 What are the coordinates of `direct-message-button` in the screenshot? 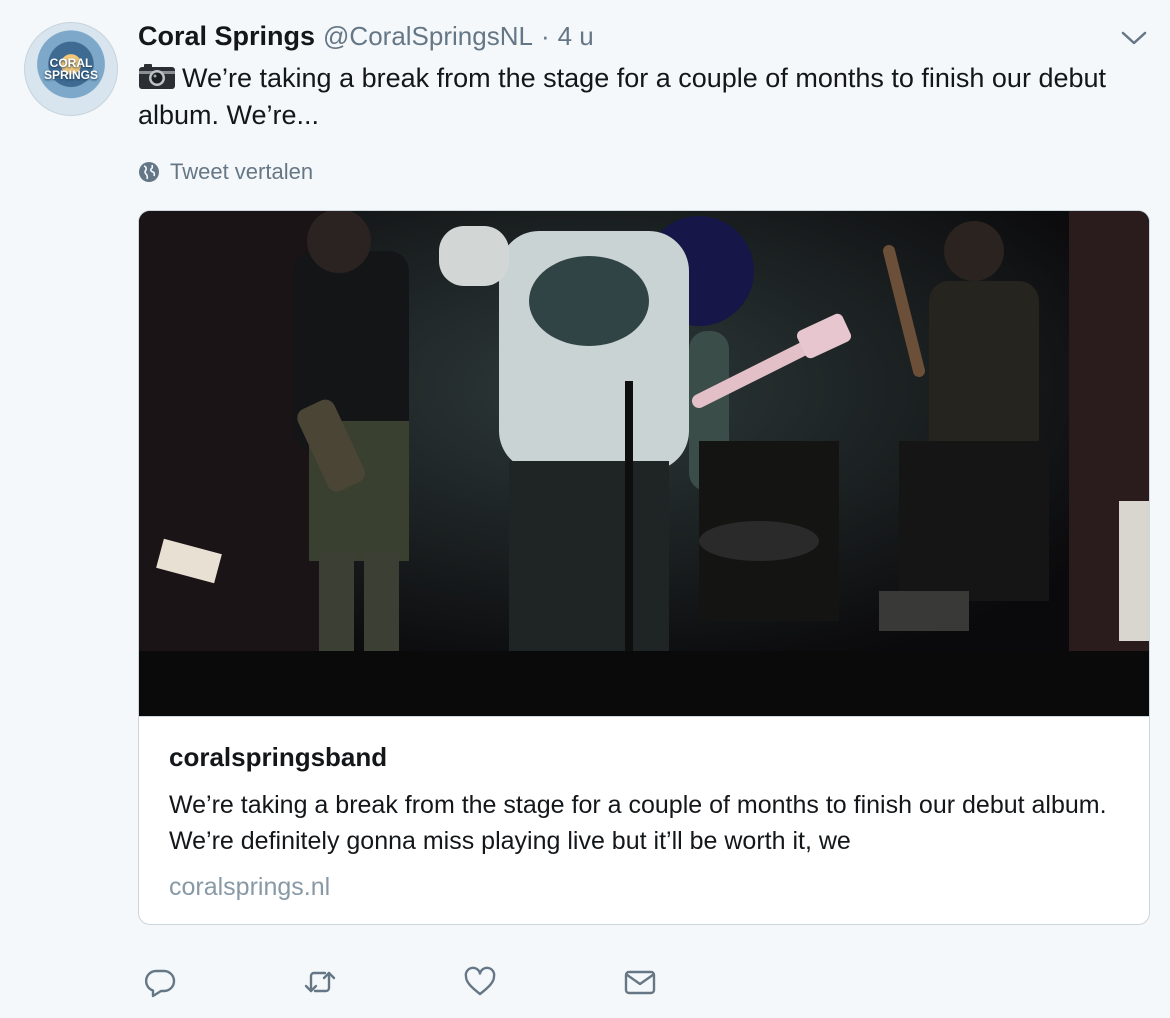 It's located at (640, 982).